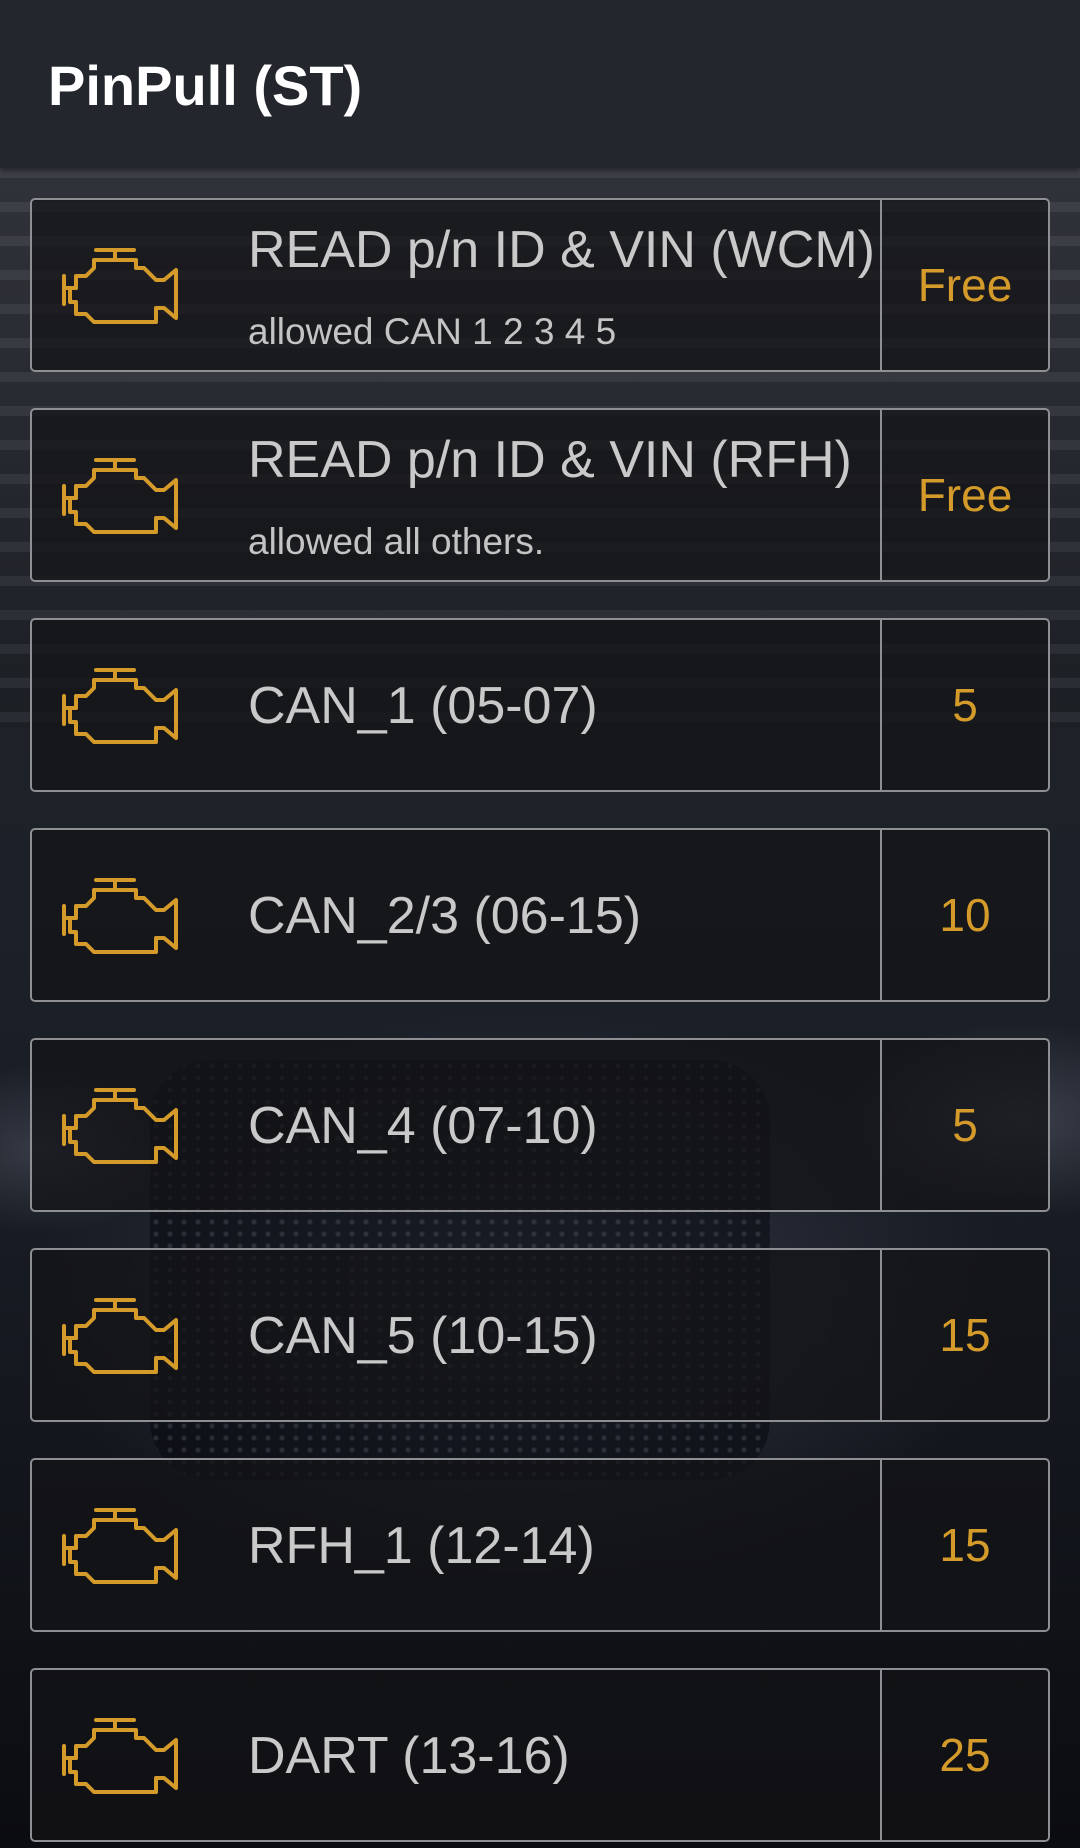 This screenshot has height=1848, width=1080. What do you see at coordinates (561, 250) in the screenshot?
I see `item-name: READ p/n ID & VIN (WCM)` at bounding box center [561, 250].